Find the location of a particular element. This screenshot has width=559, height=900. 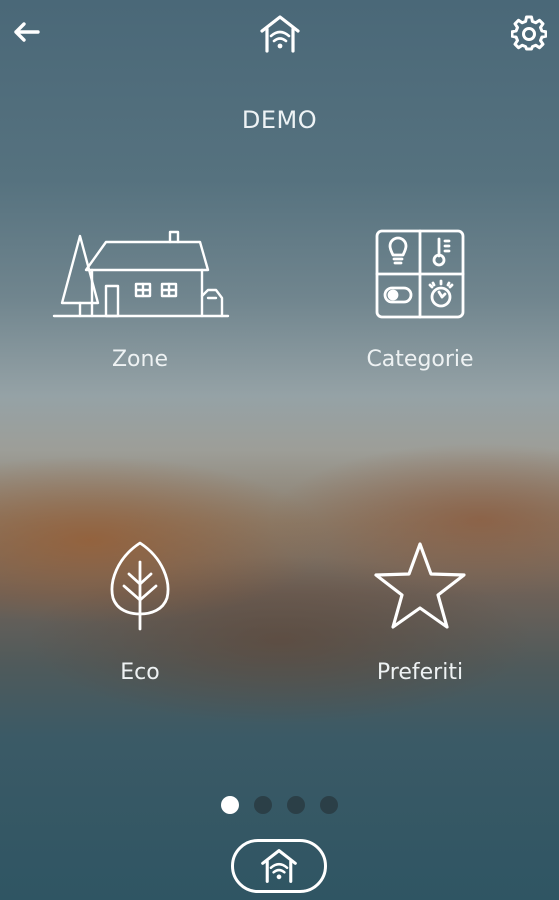

back-button is located at coordinates (26, 32).